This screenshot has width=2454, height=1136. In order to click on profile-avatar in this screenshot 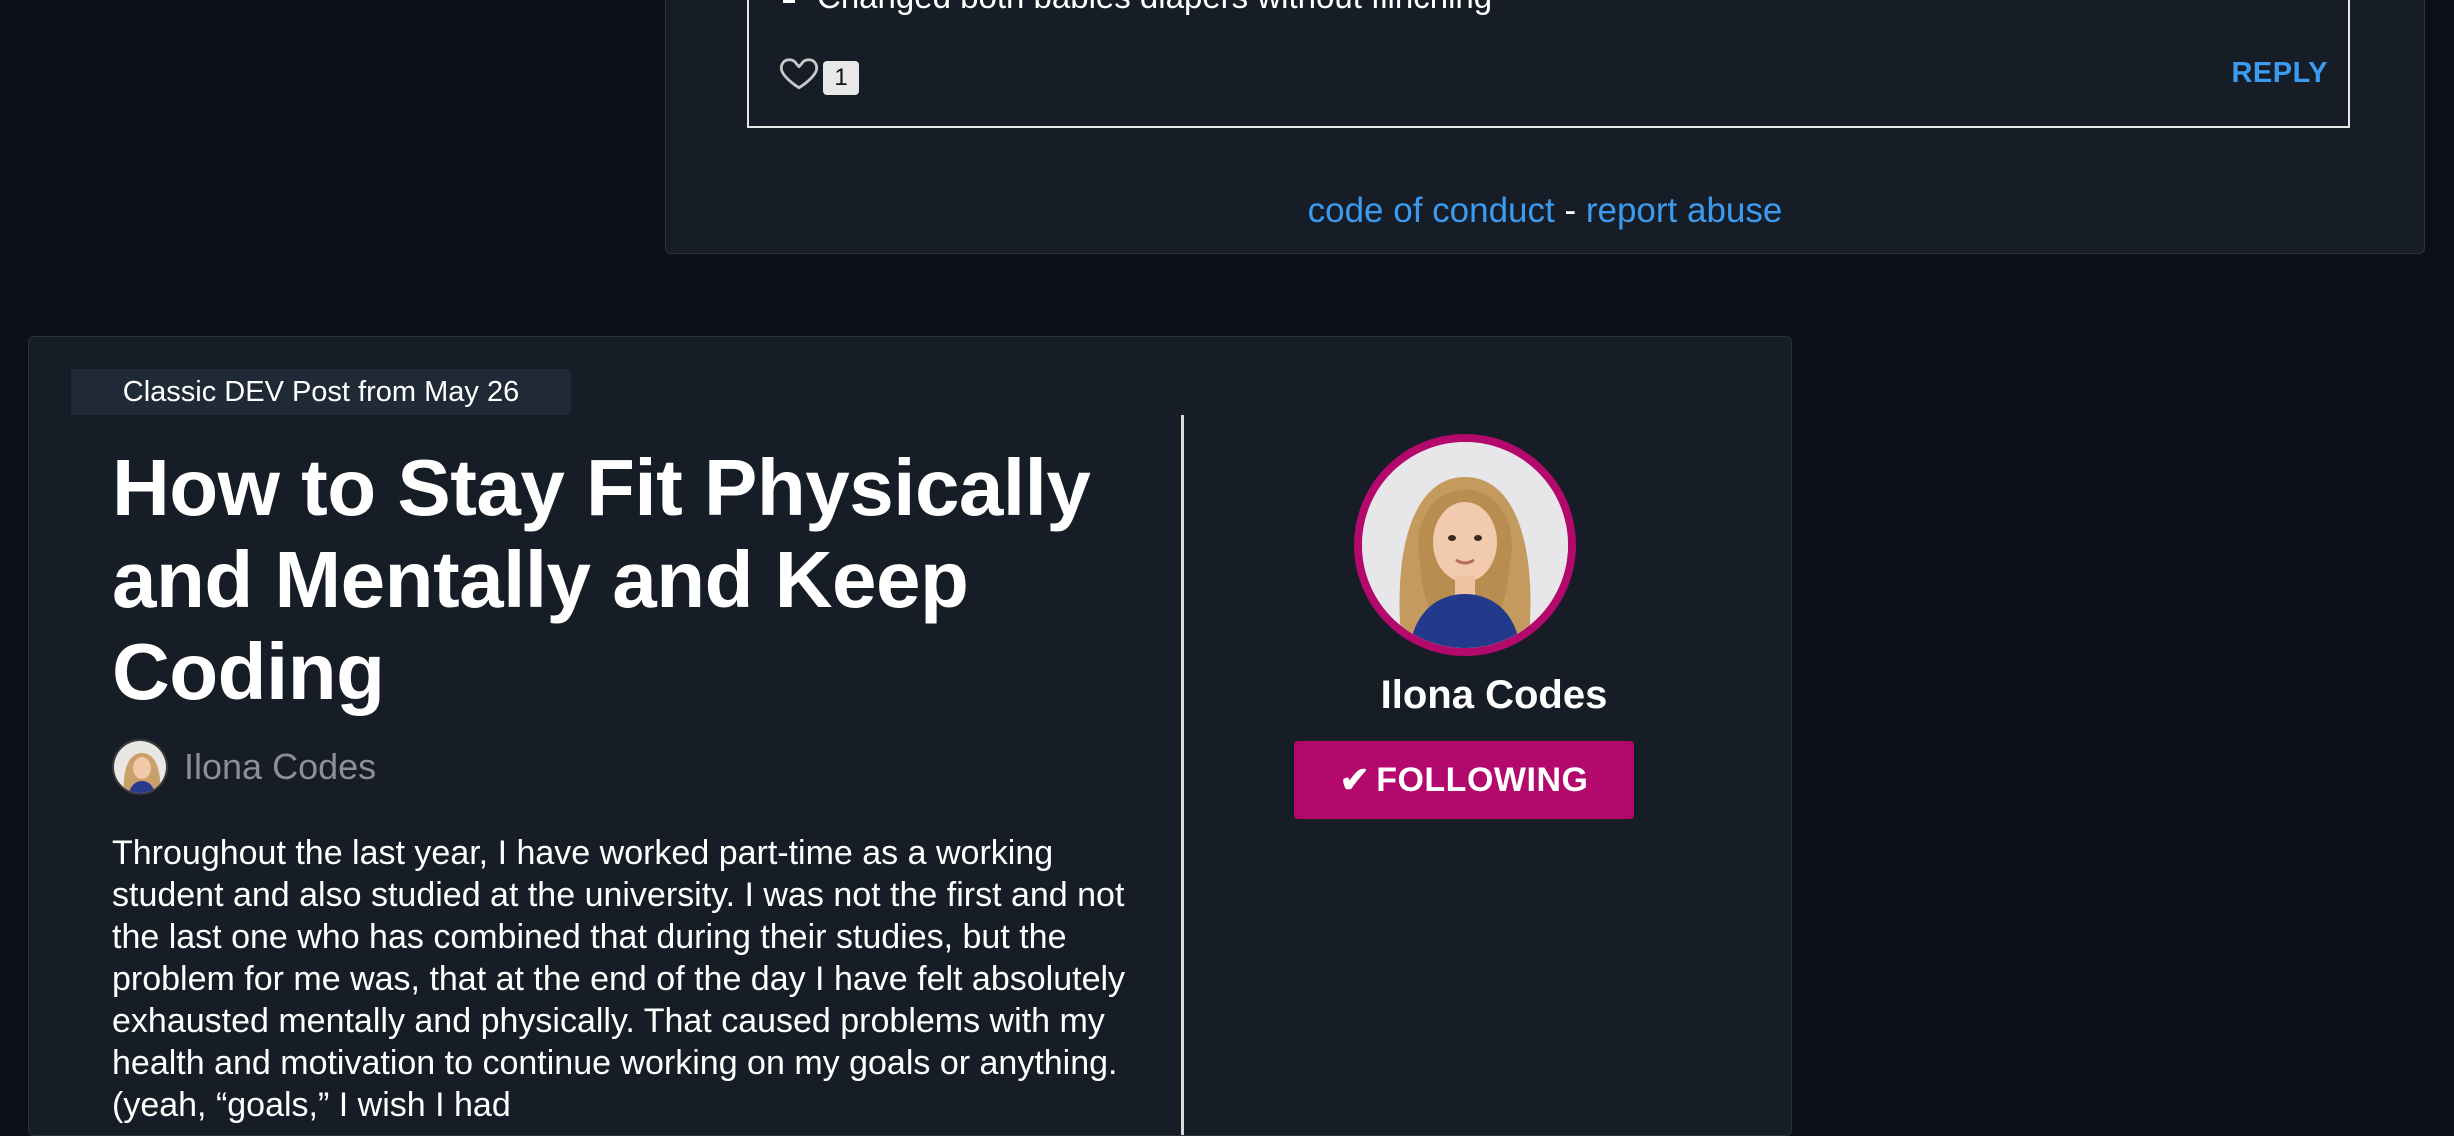, I will do `click(1465, 545)`.